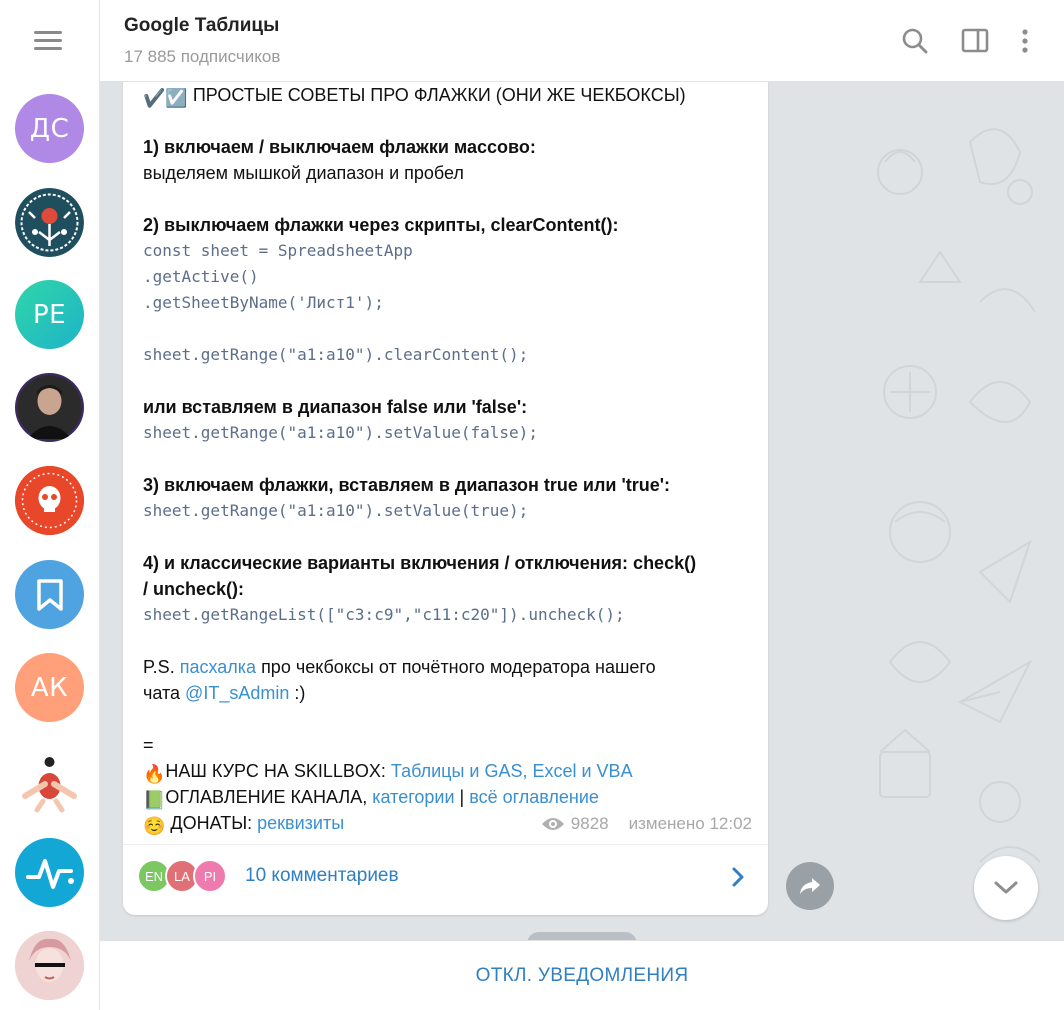 This screenshot has height=1010, width=1064. I want to click on ps-prefix: P.S., so click(161, 667).